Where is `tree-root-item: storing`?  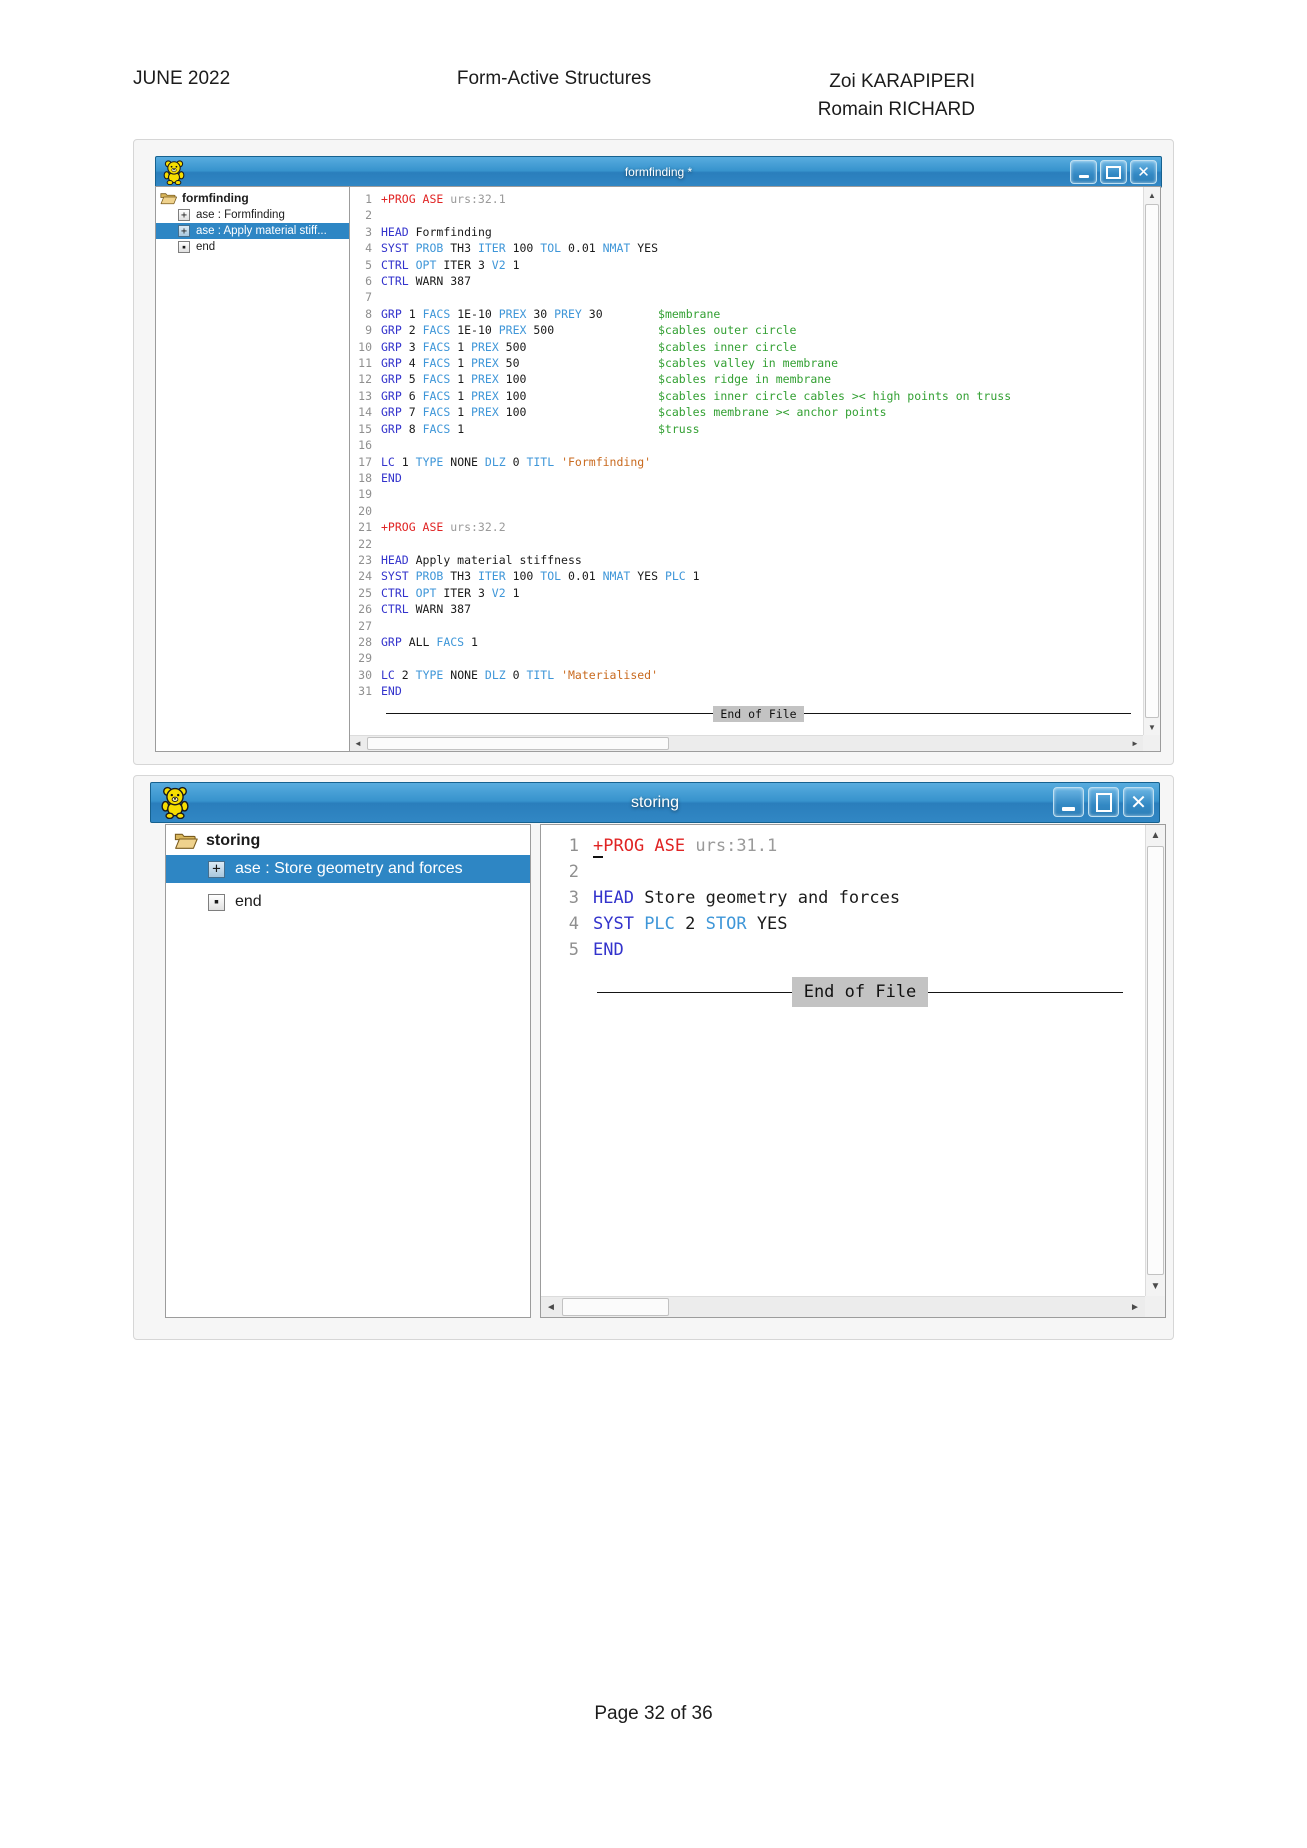 tree-root-item: storing is located at coordinates (348, 840).